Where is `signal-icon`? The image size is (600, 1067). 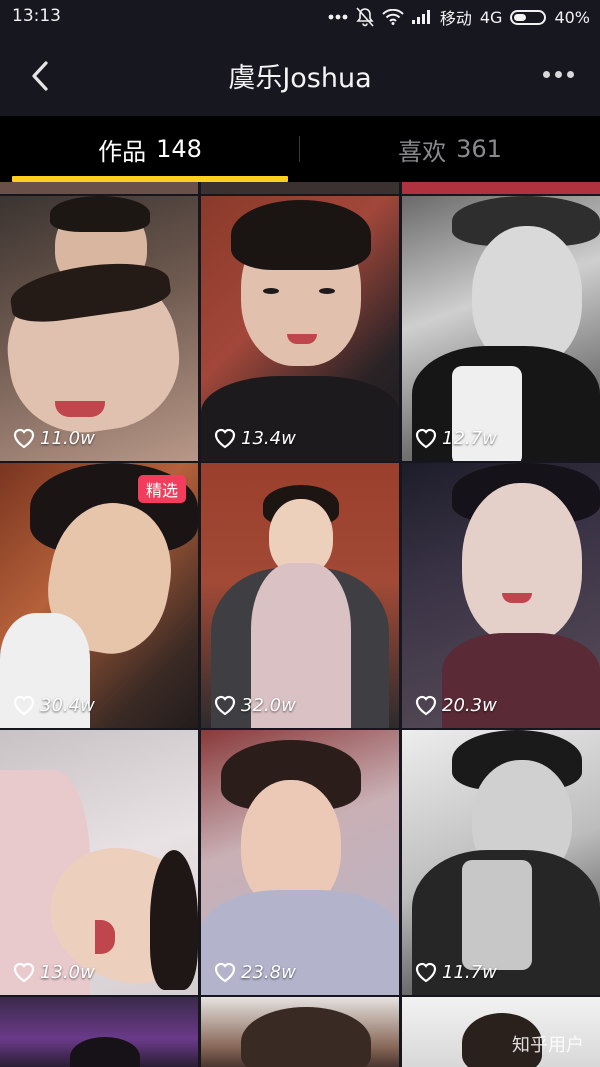 signal-icon is located at coordinates (420, 17).